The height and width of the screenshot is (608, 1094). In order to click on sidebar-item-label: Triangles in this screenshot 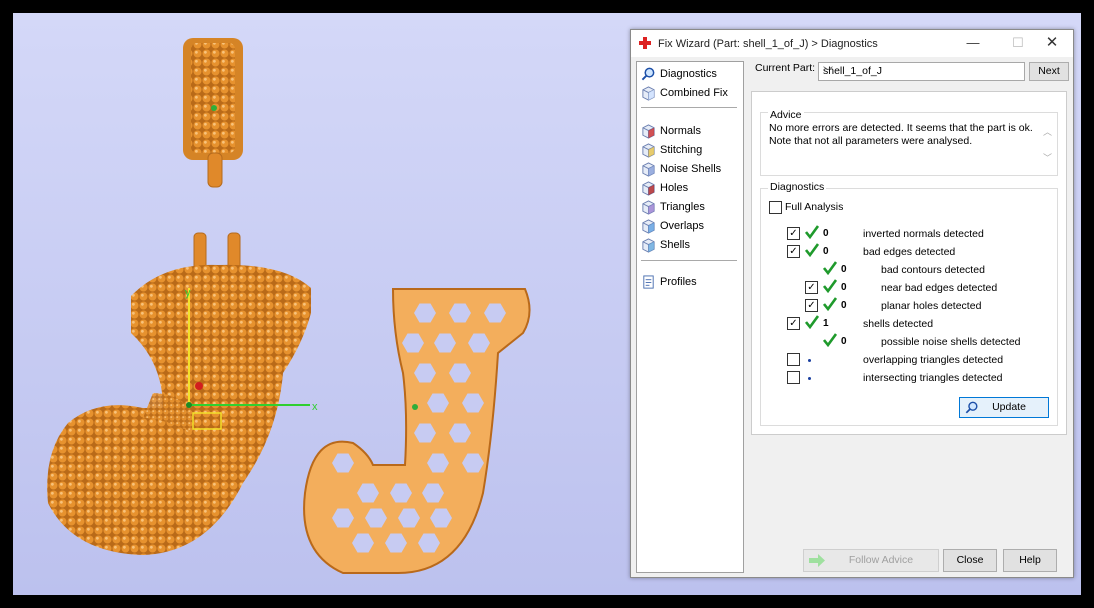, I will do `click(682, 207)`.